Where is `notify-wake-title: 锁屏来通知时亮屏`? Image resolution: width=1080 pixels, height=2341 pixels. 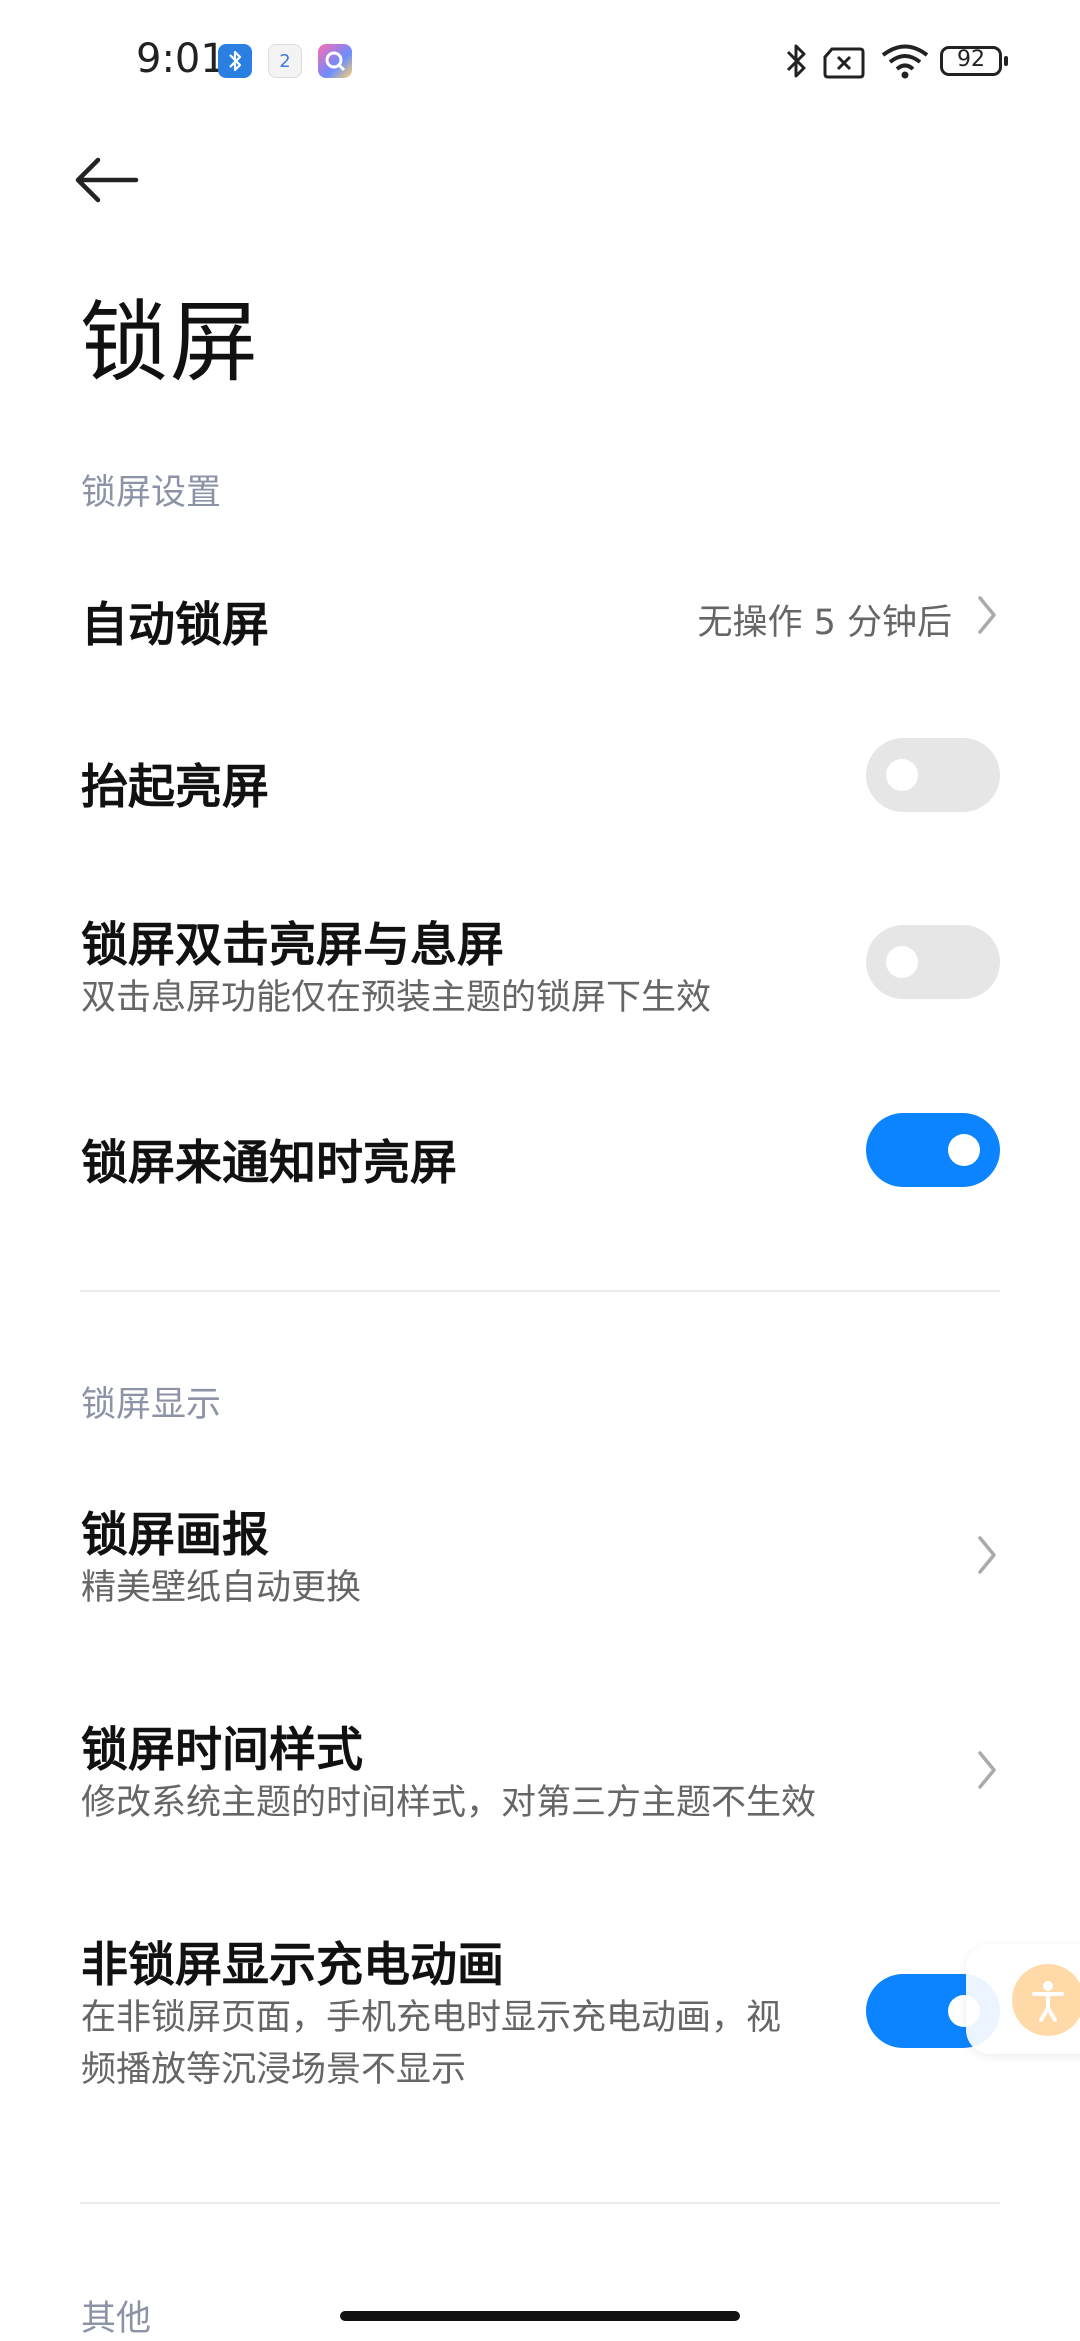 notify-wake-title: 锁屏来通知时亮屏 is located at coordinates (269, 1163).